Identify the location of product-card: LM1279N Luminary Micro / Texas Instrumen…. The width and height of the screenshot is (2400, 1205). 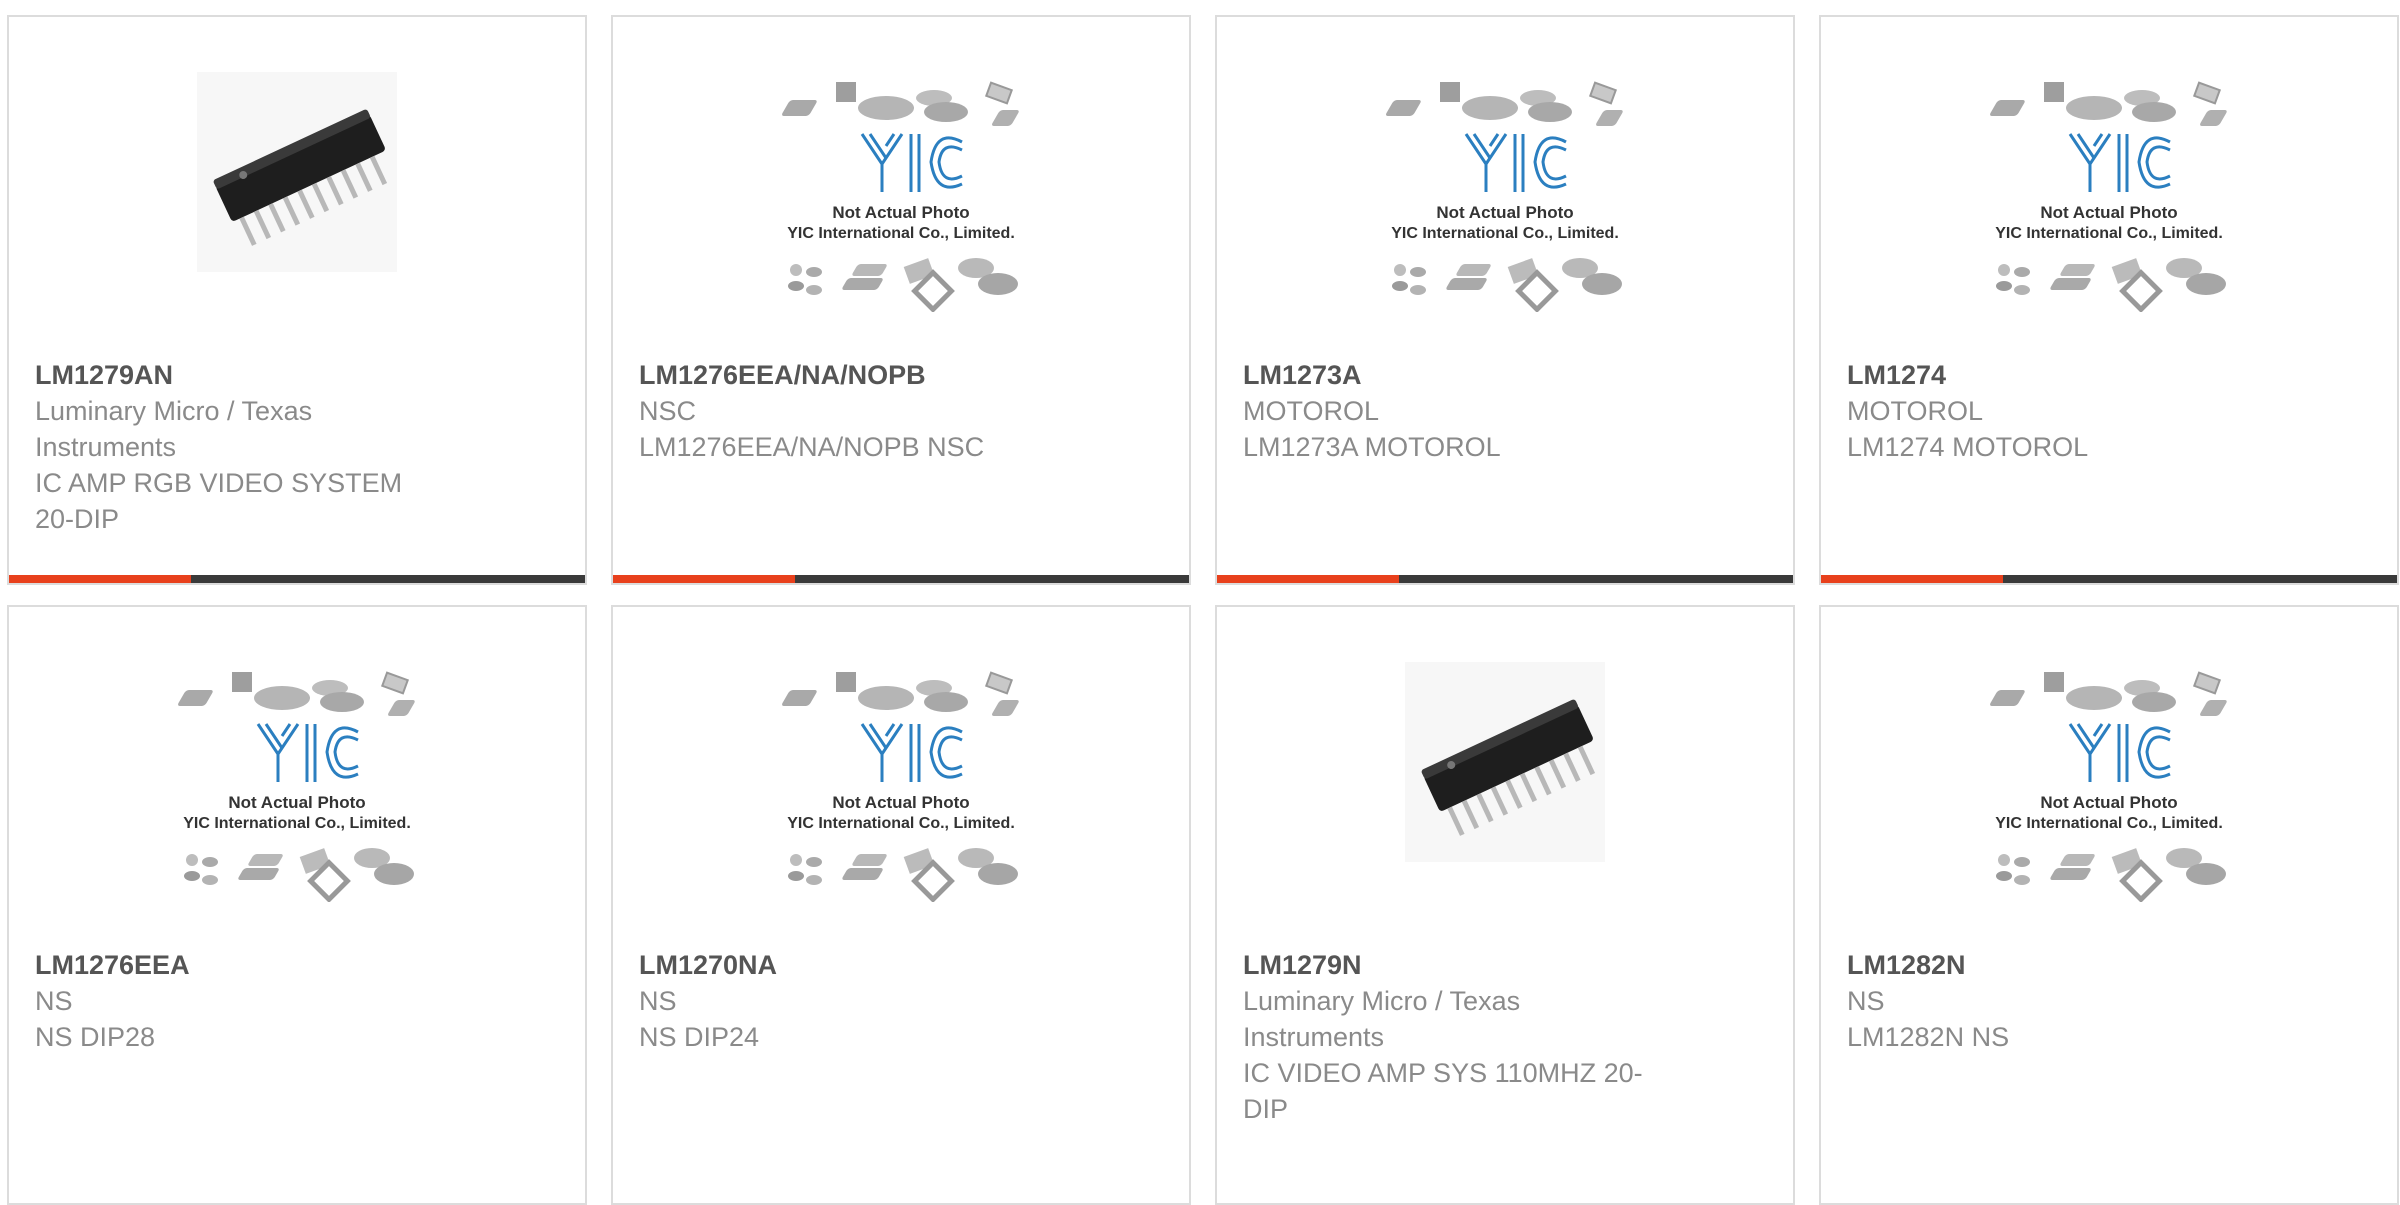
(1505, 905).